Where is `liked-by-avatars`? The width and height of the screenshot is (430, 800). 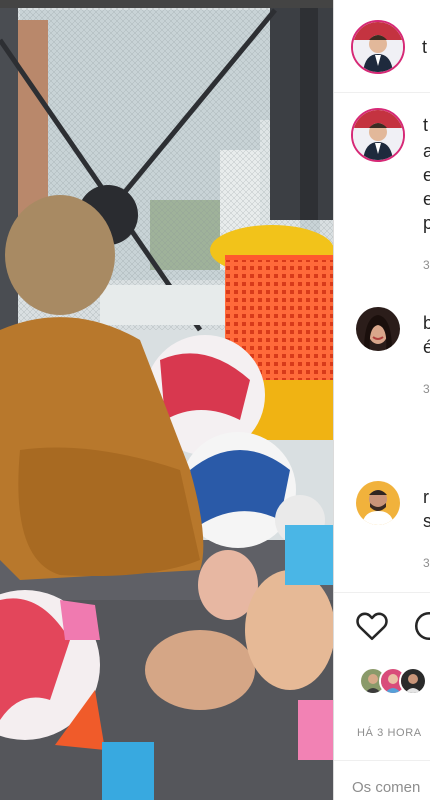
liked-by-avatars is located at coordinates (394, 682).